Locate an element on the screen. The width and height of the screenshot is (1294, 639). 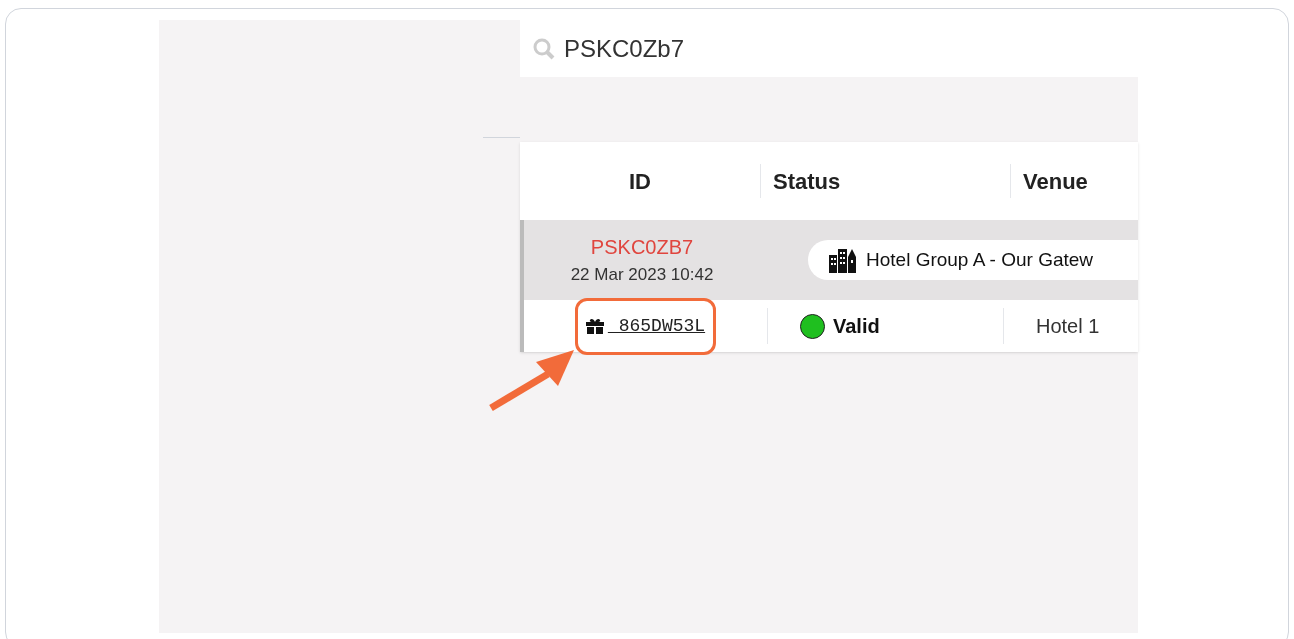
column-header: ID is located at coordinates (640, 181).